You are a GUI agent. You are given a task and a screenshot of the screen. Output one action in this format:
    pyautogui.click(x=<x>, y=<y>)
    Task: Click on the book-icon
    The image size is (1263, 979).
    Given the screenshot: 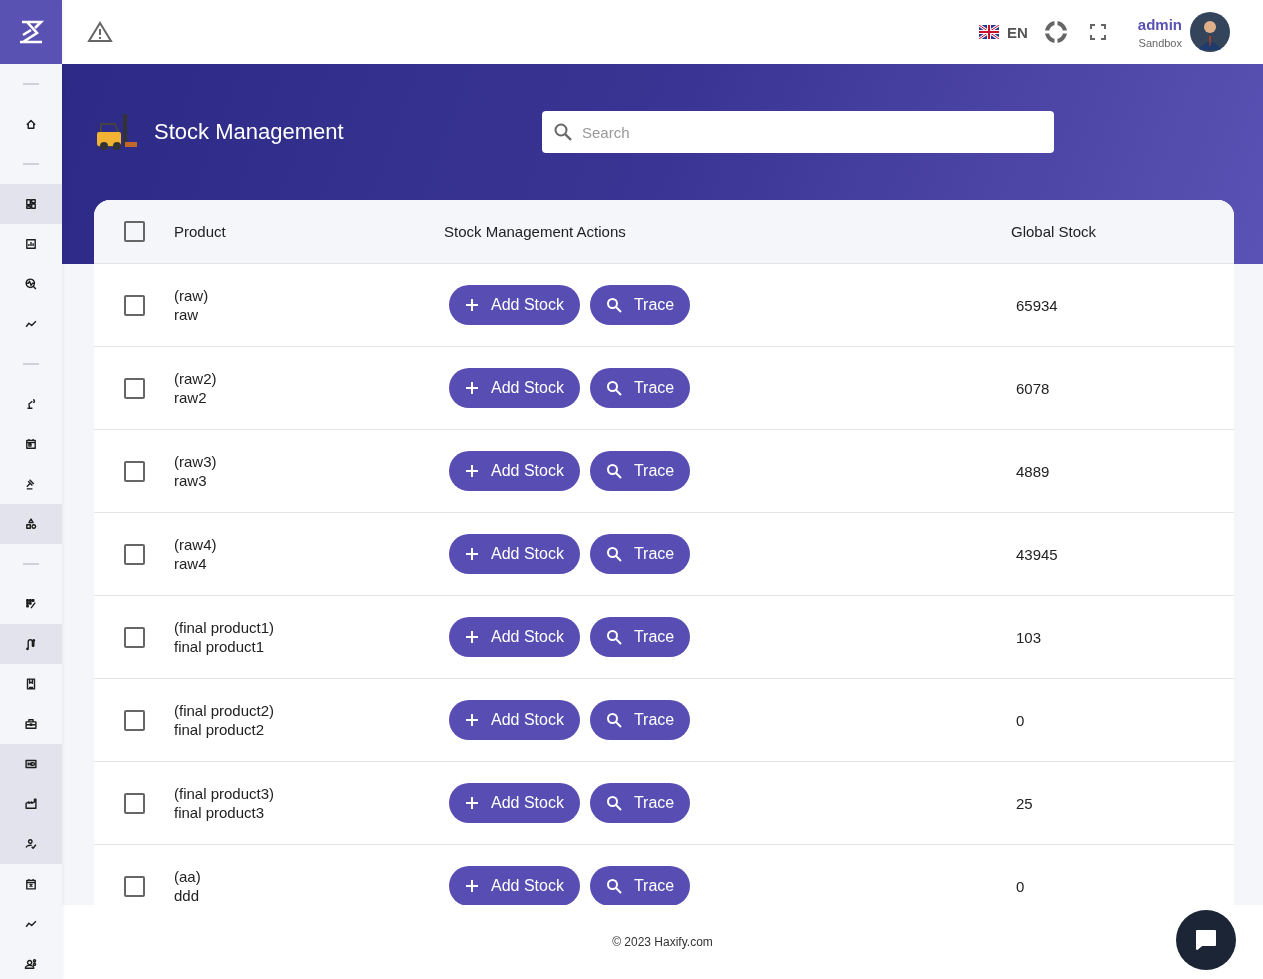 What is the action you would take?
    pyautogui.click(x=31, y=684)
    